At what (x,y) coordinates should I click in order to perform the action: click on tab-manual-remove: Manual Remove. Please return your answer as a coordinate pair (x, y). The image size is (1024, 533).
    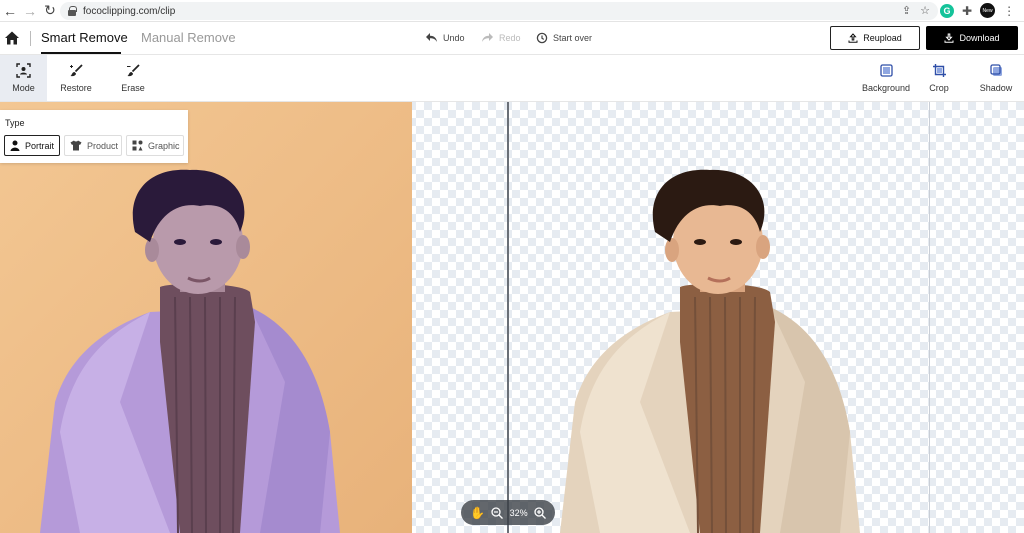
    Looking at the image, I should click on (188, 37).